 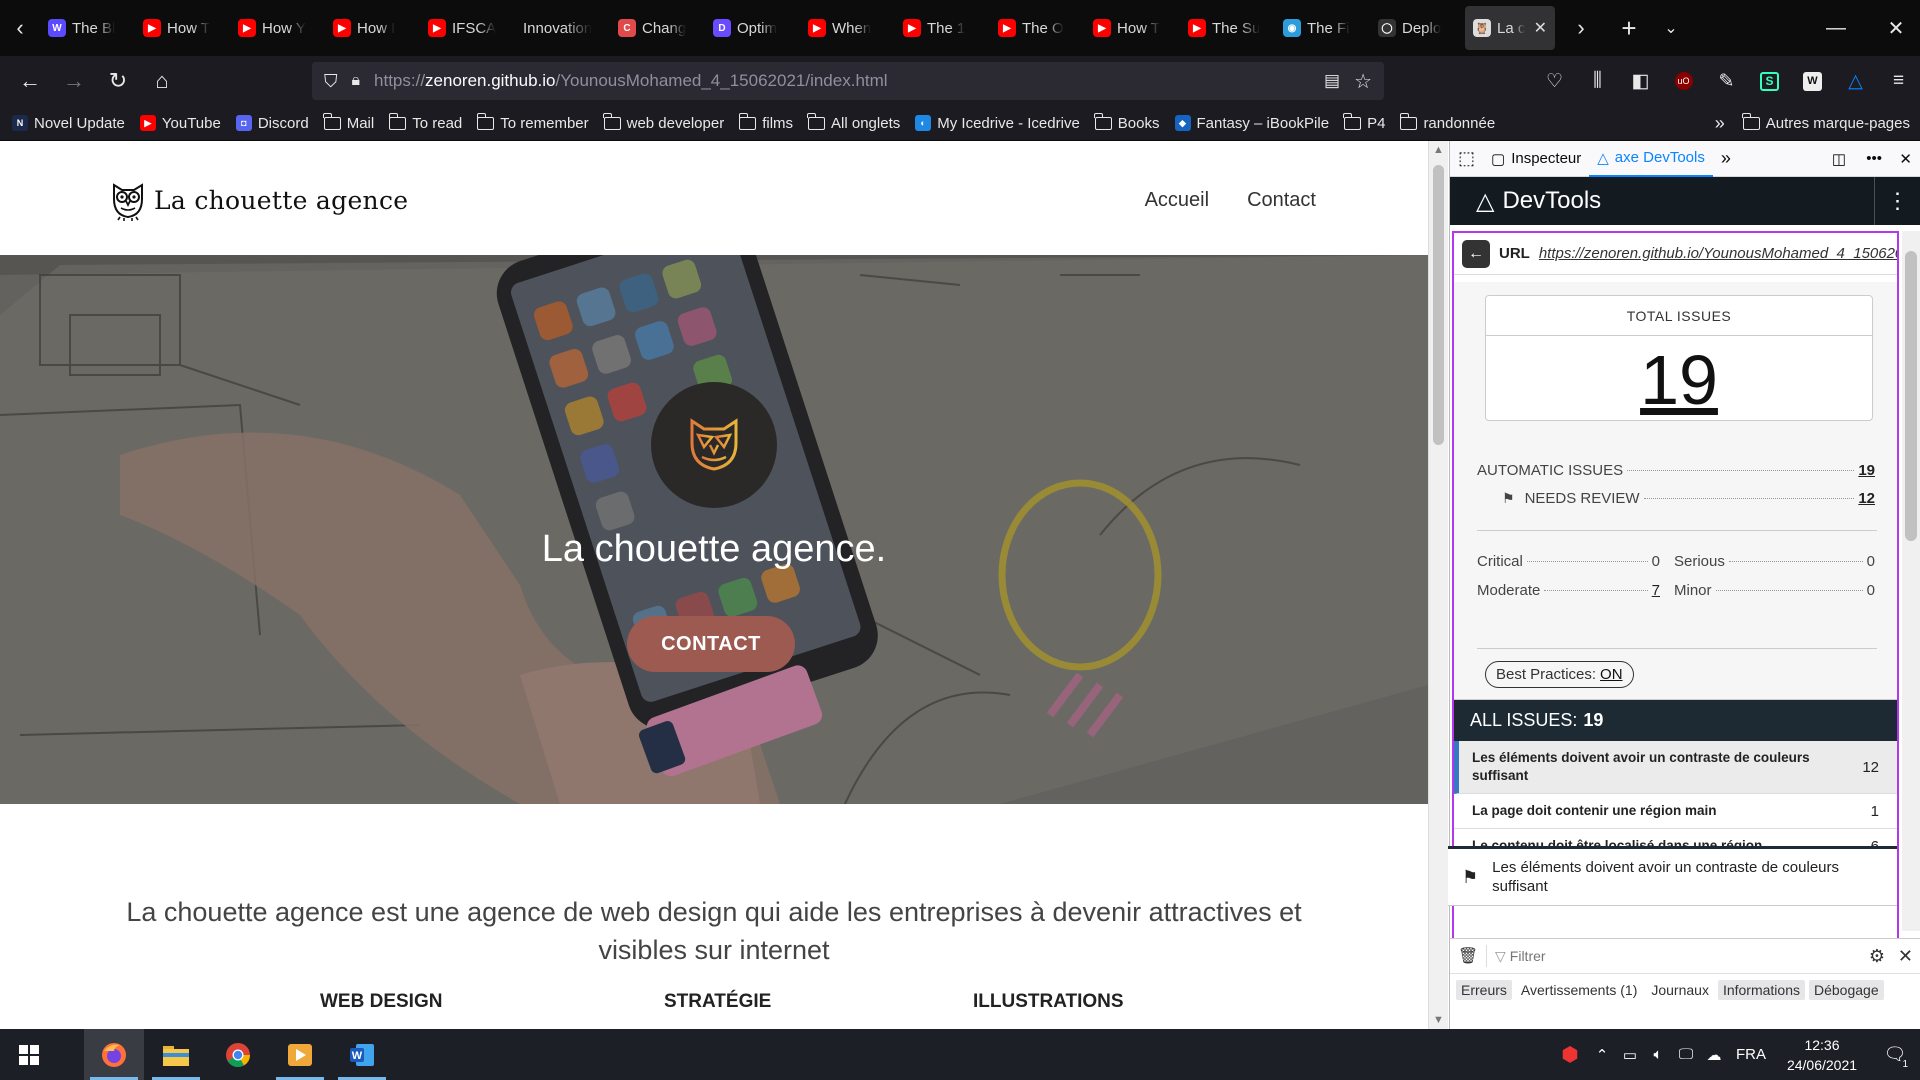 I want to click on browser-tab: C Chang, so click(x=657, y=28).